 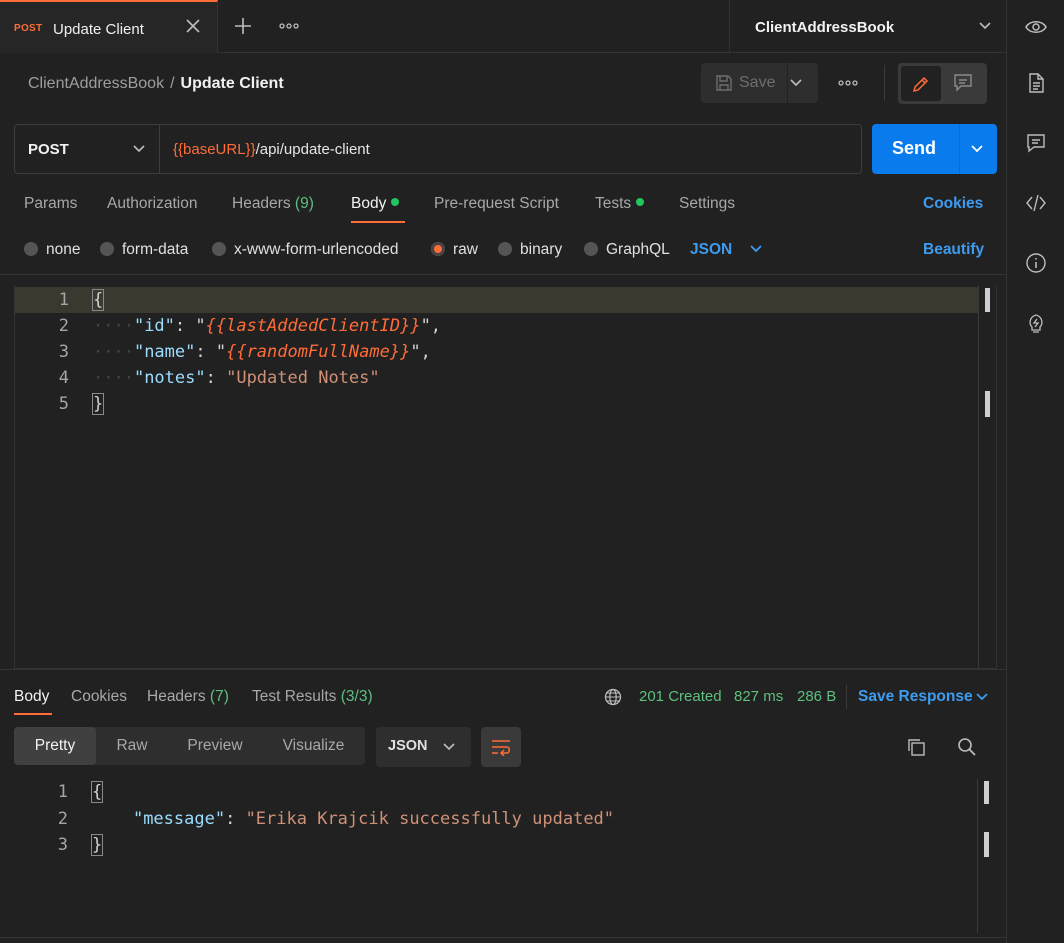 What do you see at coordinates (726, 250) in the screenshot?
I see `language-dropdown: JSON` at bounding box center [726, 250].